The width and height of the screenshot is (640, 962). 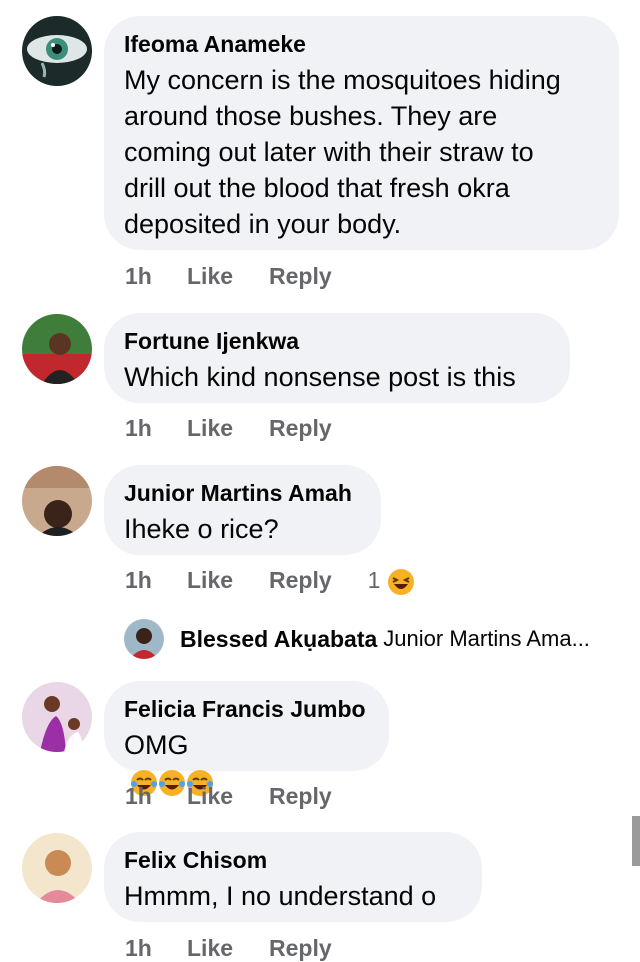 I want to click on comment-bubble: Felix Chisom Hmmm, I no understand o, so click(x=293, y=877).